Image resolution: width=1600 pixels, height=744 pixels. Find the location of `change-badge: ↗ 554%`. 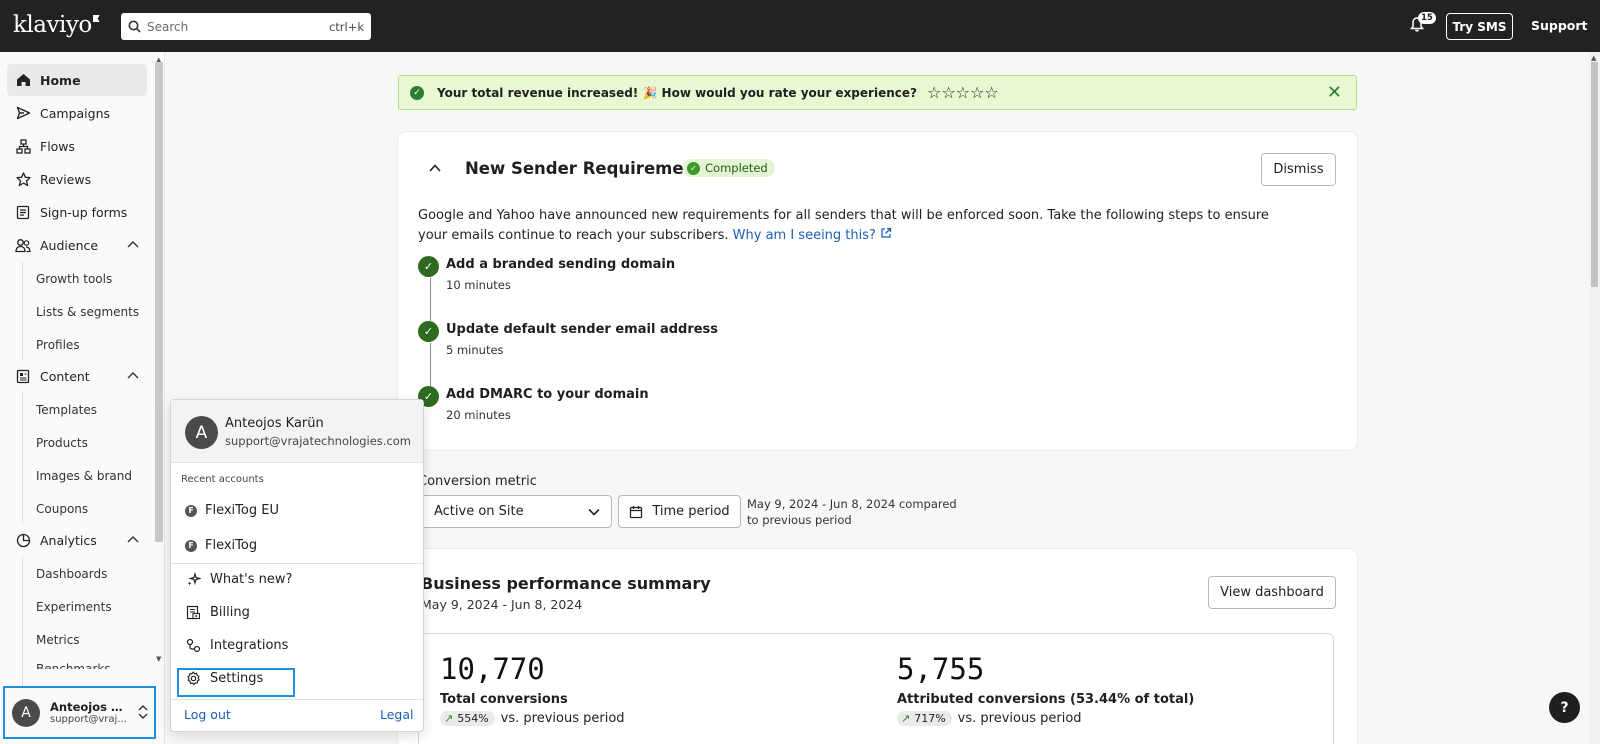

change-badge: ↗ 554% is located at coordinates (467, 718).